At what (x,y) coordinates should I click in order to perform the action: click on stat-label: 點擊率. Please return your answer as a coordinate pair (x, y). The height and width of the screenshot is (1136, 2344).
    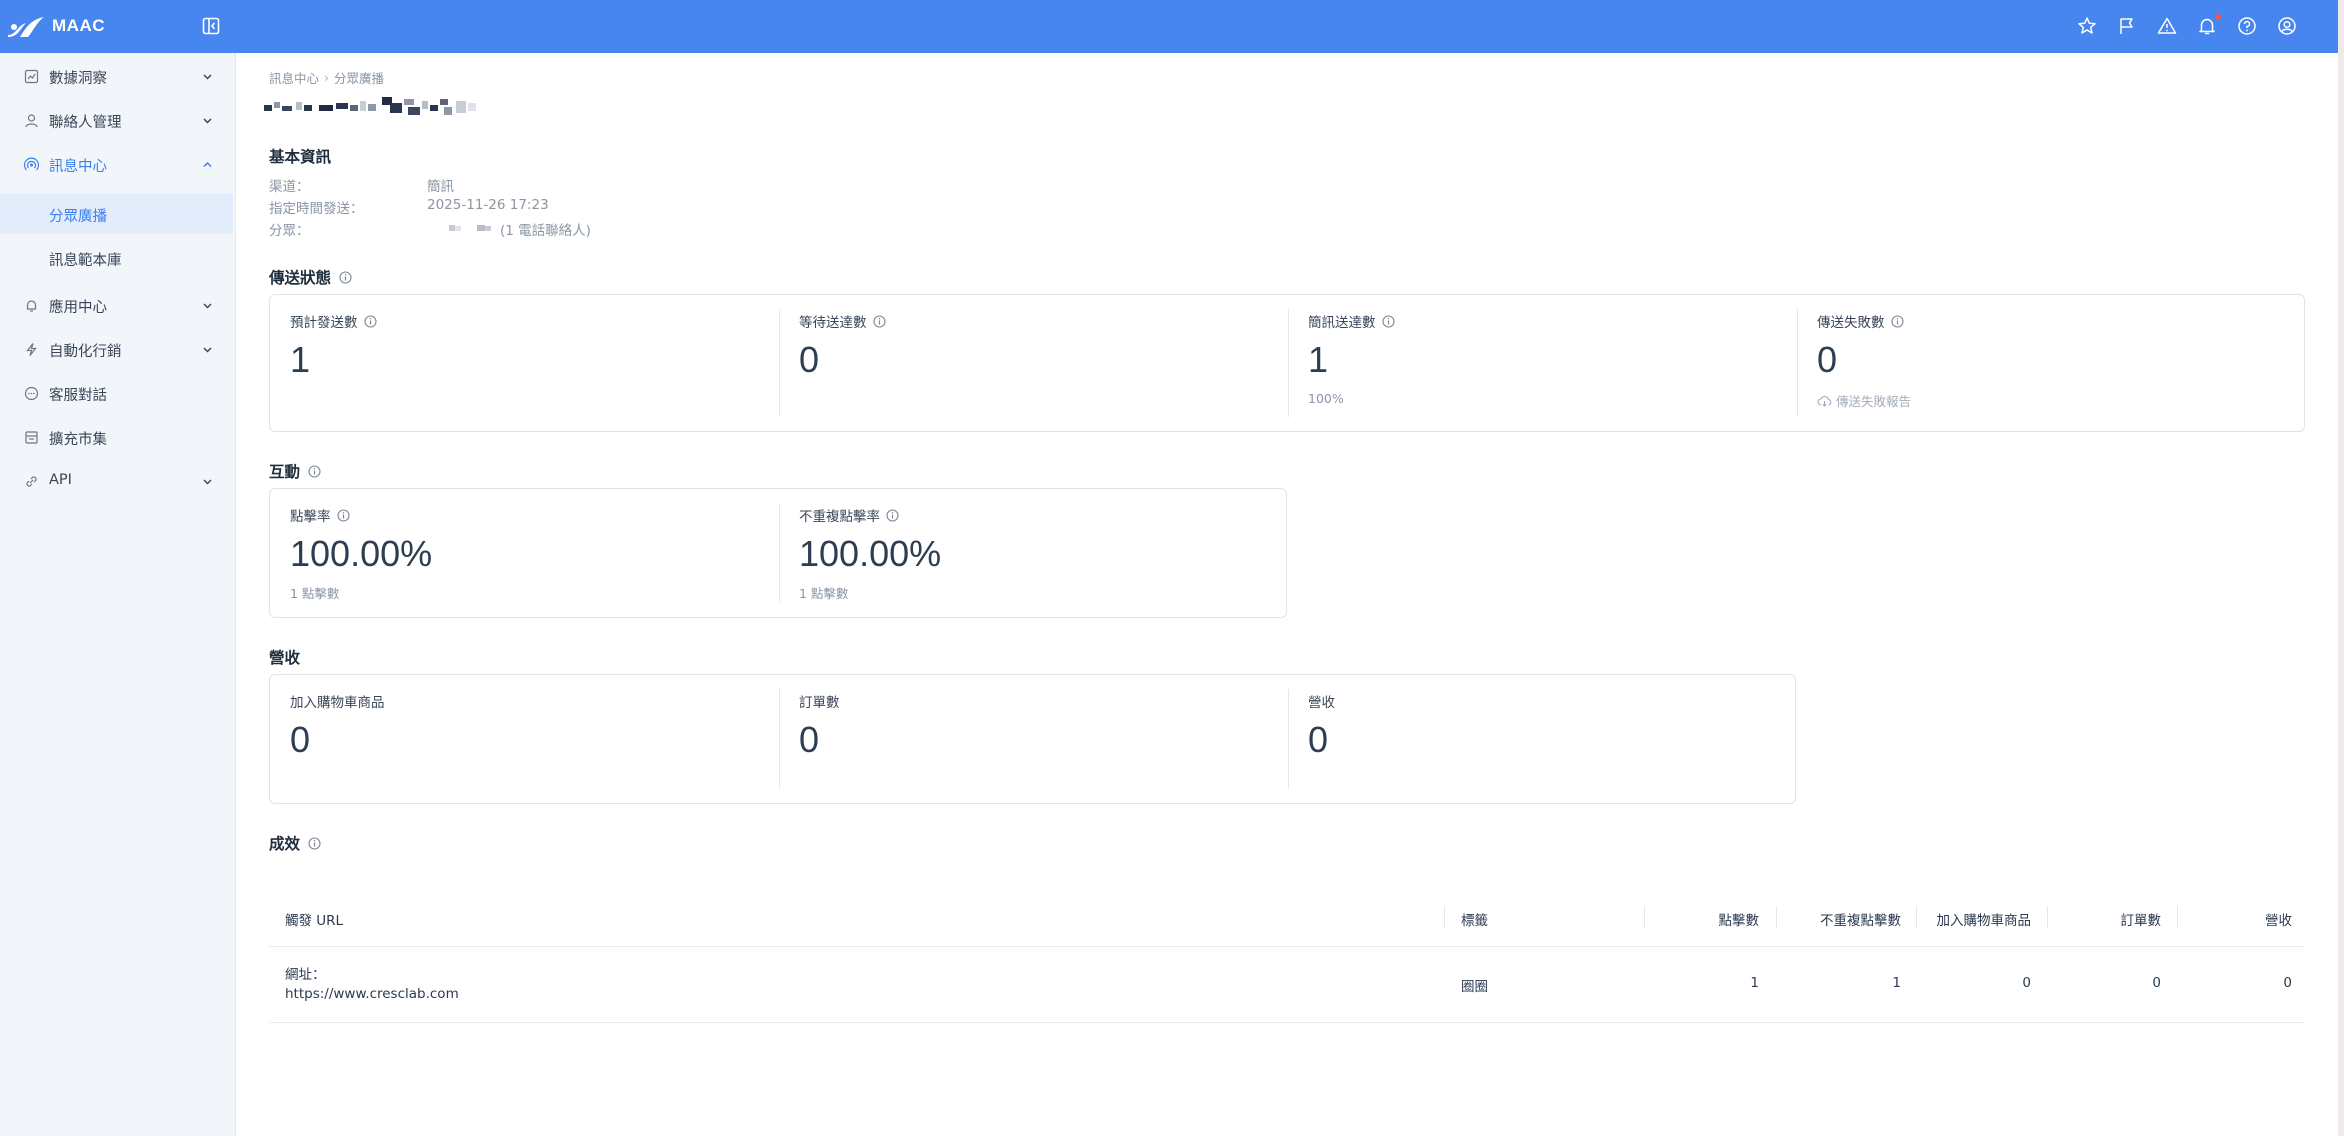
    Looking at the image, I should click on (310, 517).